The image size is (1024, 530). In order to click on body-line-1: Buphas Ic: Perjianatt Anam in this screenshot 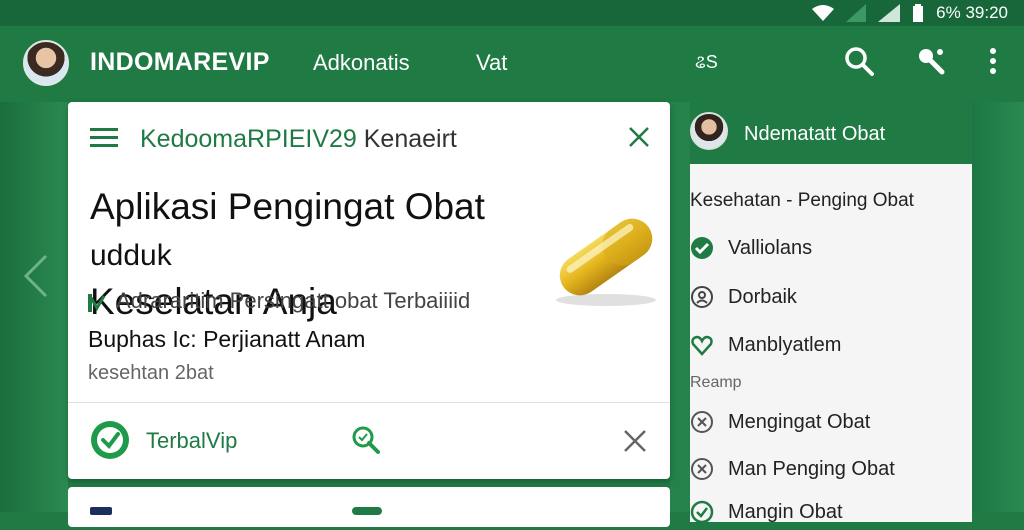, I will do `click(227, 339)`.